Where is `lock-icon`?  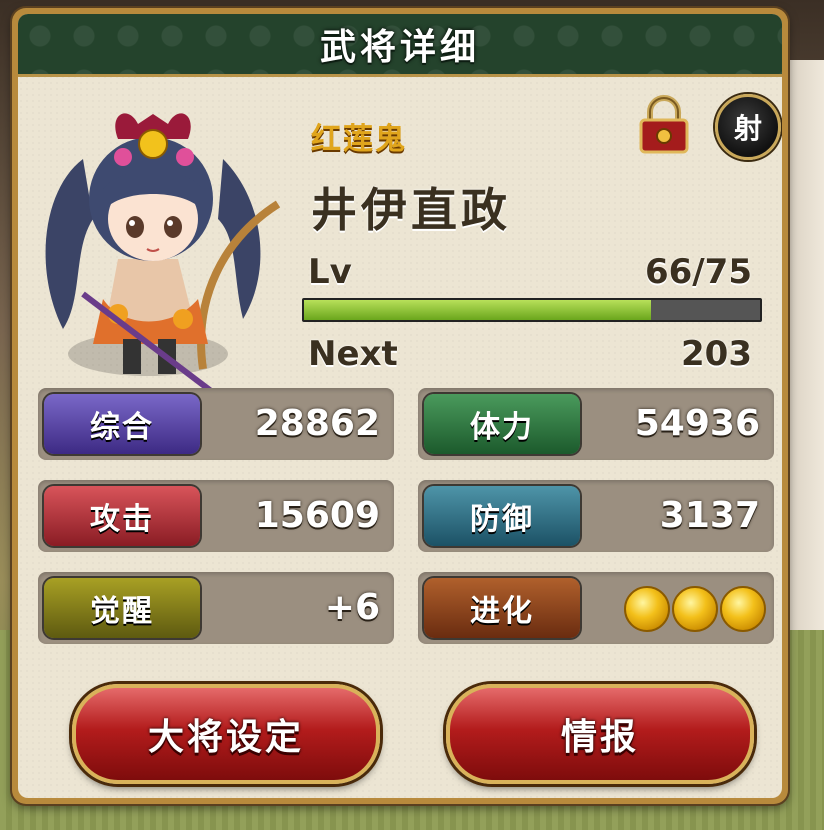 lock-icon is located at coordinates (664, 124).